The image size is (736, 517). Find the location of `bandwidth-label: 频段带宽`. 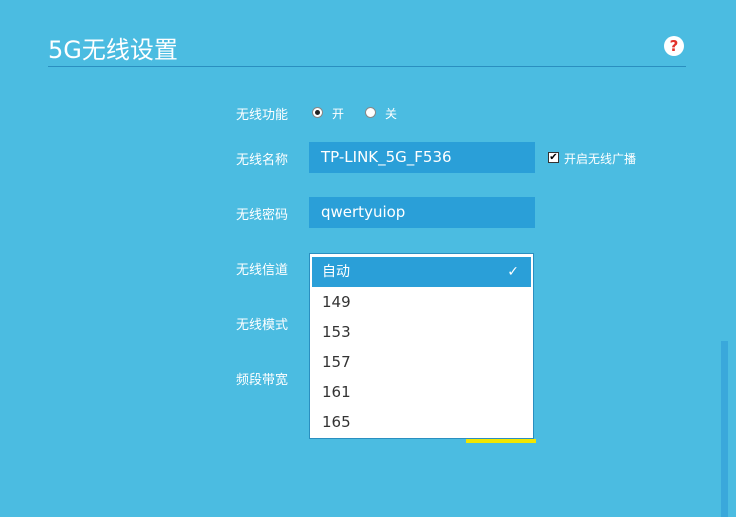

bandwidth-label: 频段带宽 is located at coordinates (262, 380).